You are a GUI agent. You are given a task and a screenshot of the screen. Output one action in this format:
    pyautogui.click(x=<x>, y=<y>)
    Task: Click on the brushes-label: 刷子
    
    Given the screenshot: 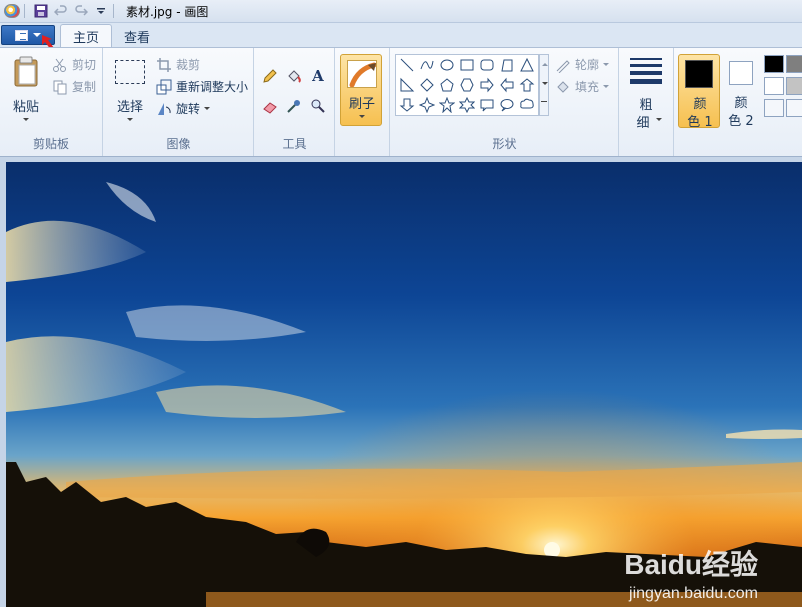 What is the action you would take?
    pyautogui.click(x=361, y=104)
    